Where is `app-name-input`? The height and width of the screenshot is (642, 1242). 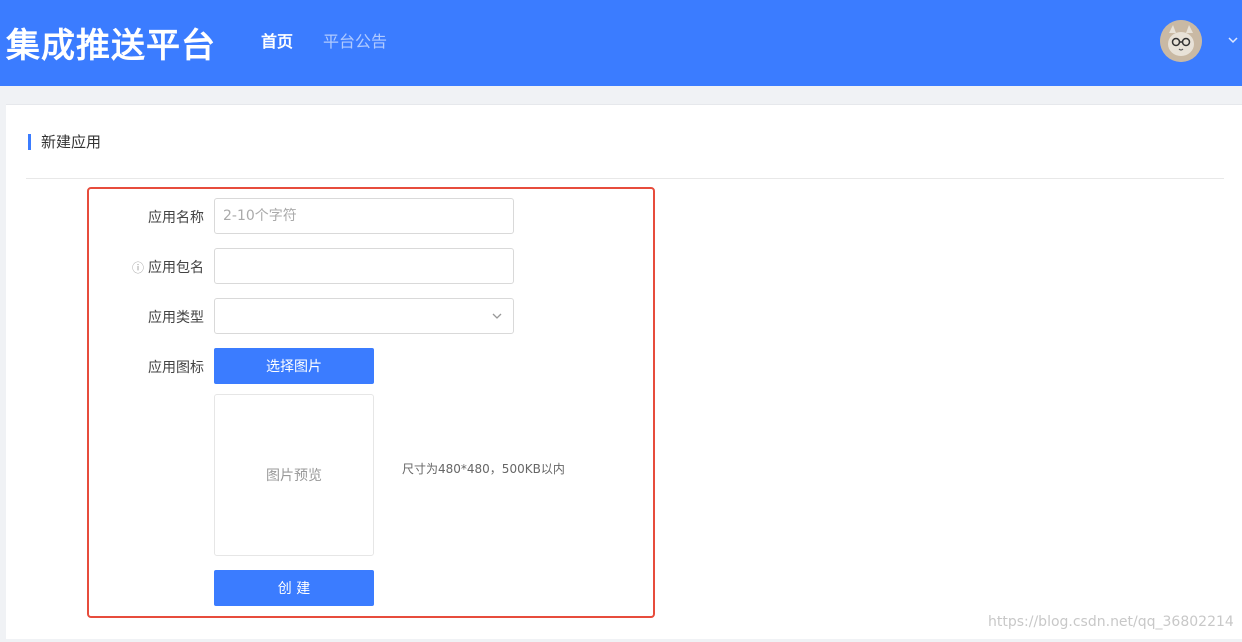
app-name-input is located at coordinates (364, 216).